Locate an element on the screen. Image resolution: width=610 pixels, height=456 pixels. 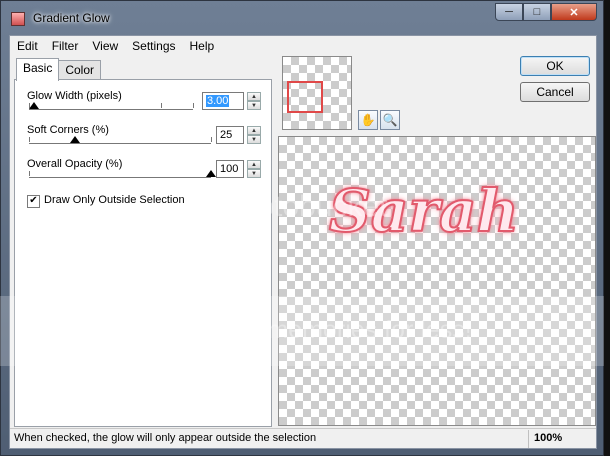
overall-opacity-spinner: ▲ ▼ is located at coordinates (254, 169).